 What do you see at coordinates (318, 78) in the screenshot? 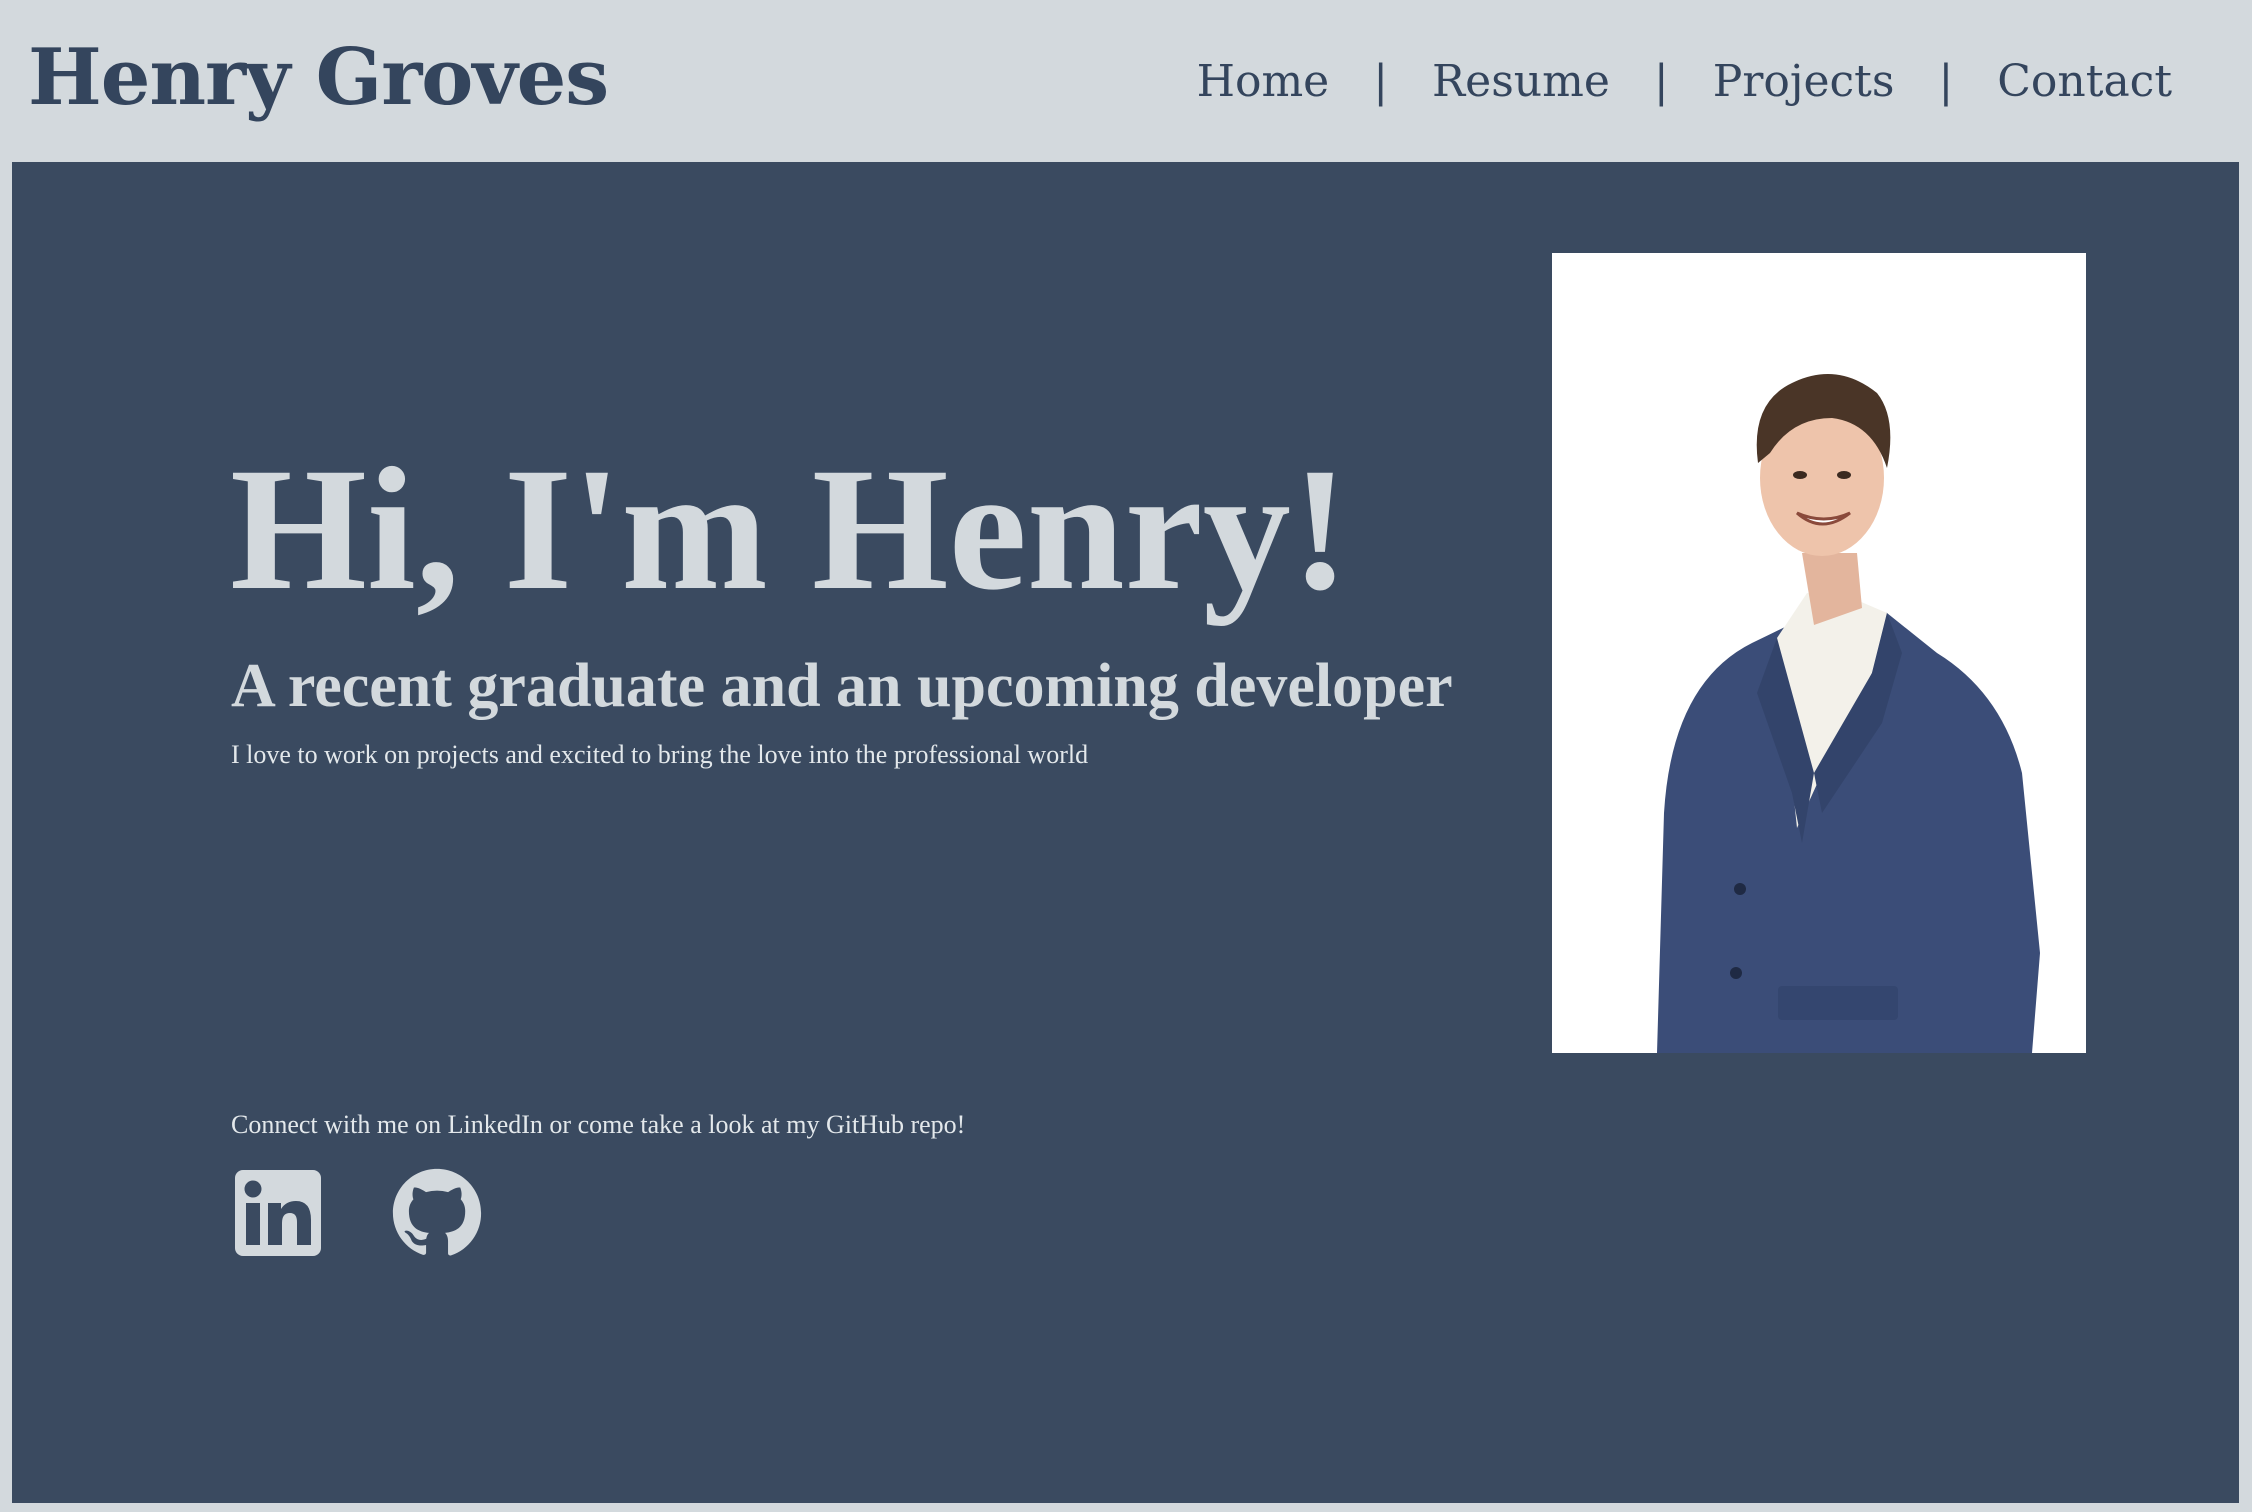
I see `site-title: Henry Groves` at bounding box center [318, 78].